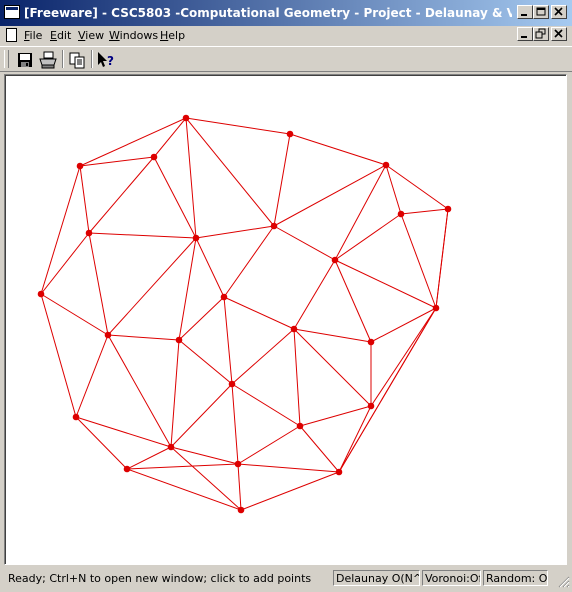  I want to click on print-button, so click(48, 60).